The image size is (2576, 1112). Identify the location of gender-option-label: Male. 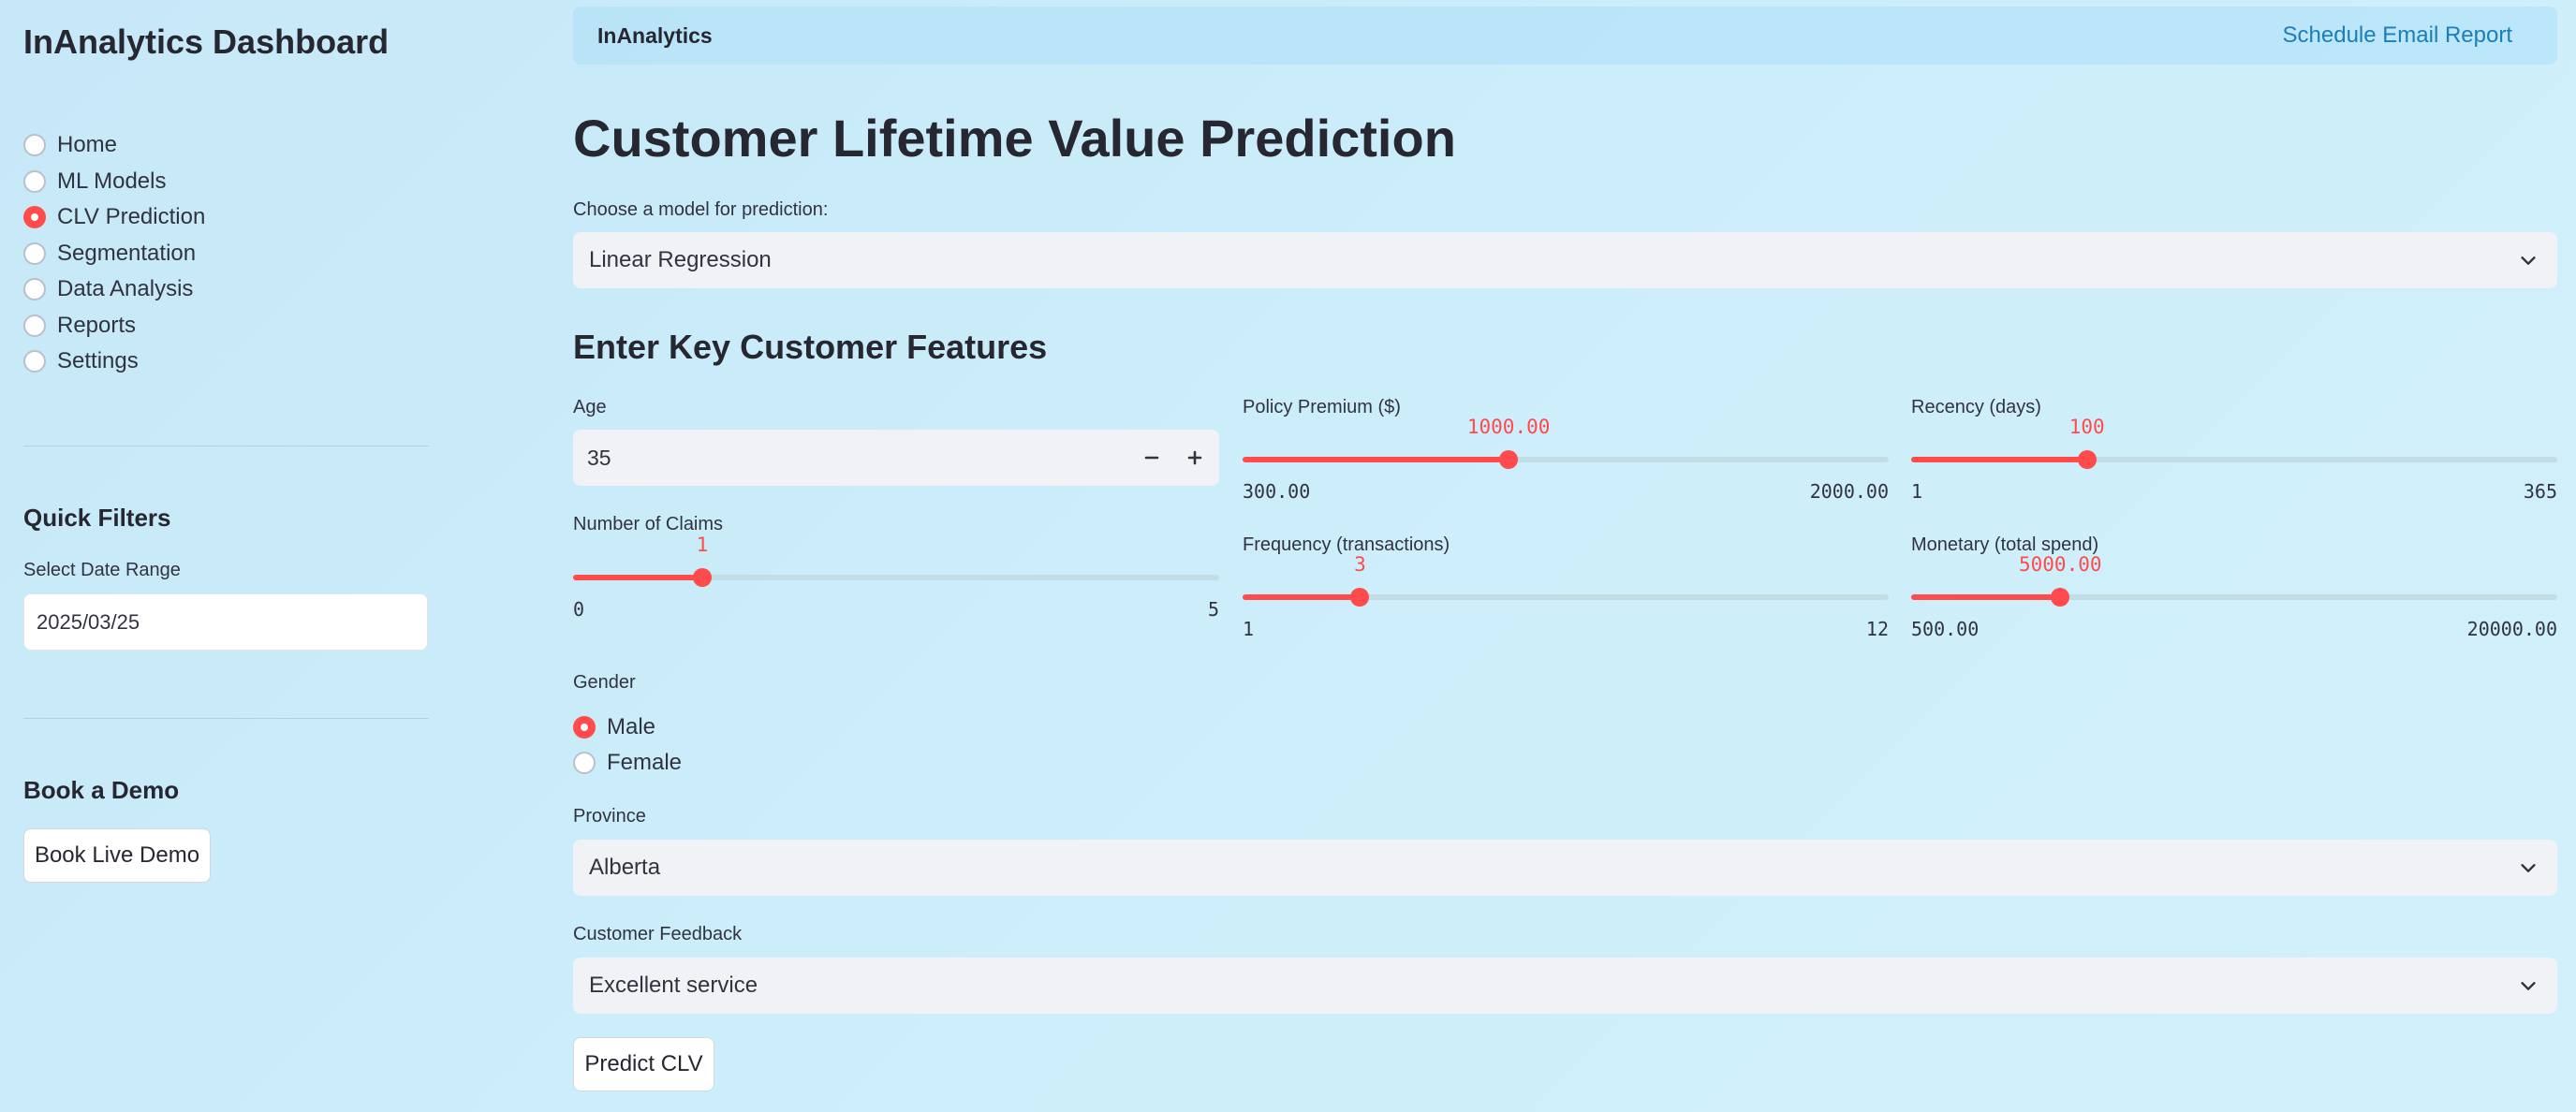
(631, 726).